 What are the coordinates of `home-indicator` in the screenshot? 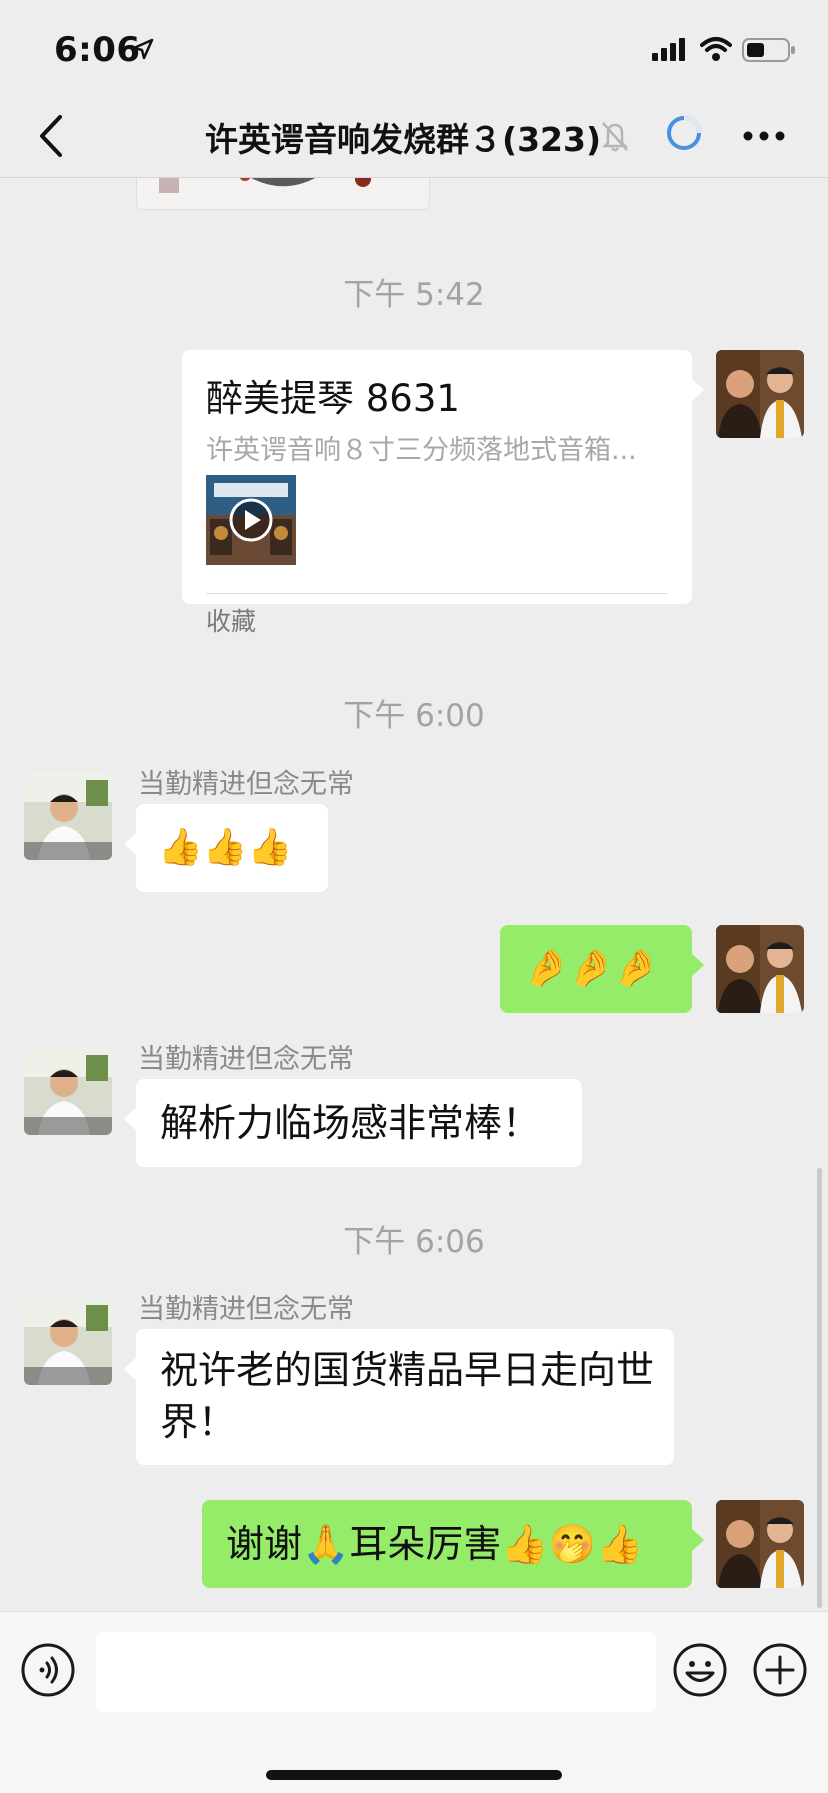 It's located at (414, 1775).